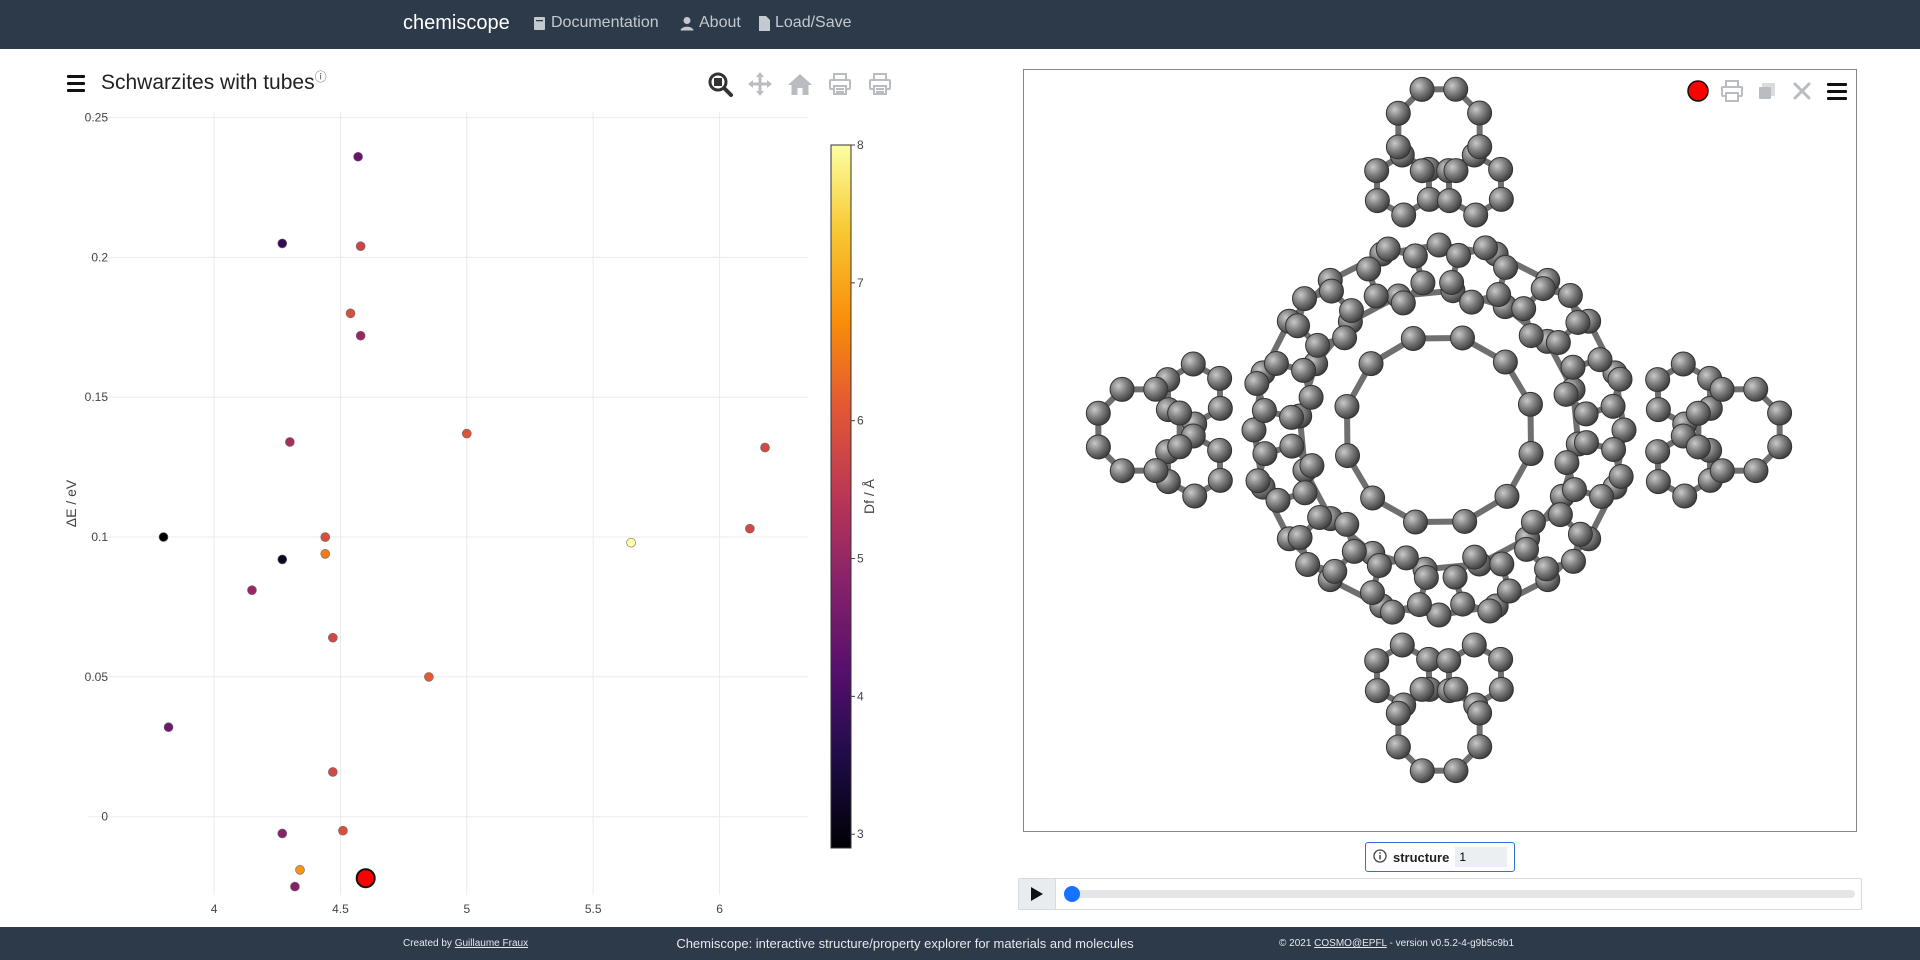 The image size is (1920, 960). Describe the element at coordinates (1037, 894) in the screenshot. I see `play-button` at that location.